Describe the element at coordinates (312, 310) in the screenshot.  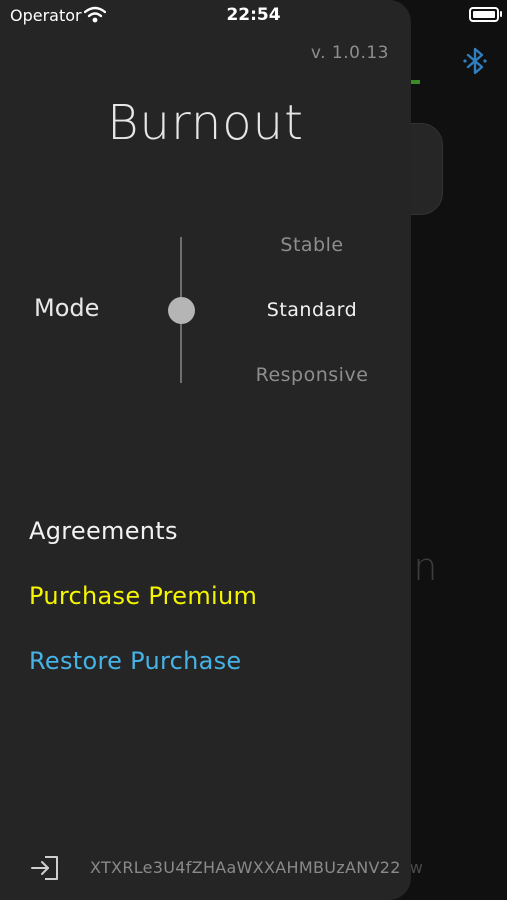
I see `mode-option-standard: Standard` at that location.